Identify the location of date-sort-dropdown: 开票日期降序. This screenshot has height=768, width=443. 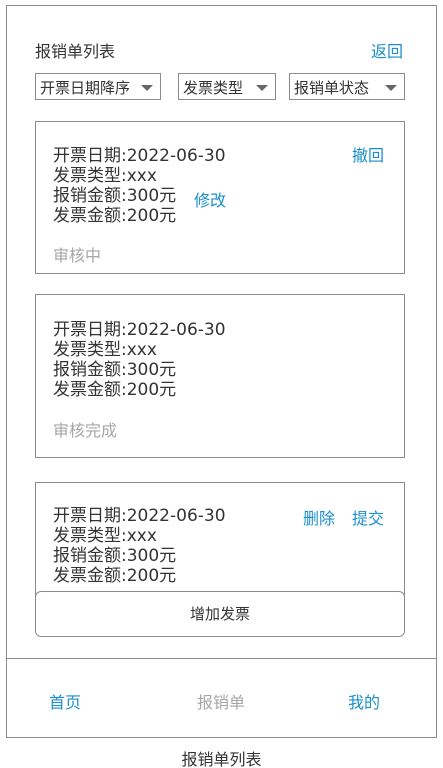
(98, 86).